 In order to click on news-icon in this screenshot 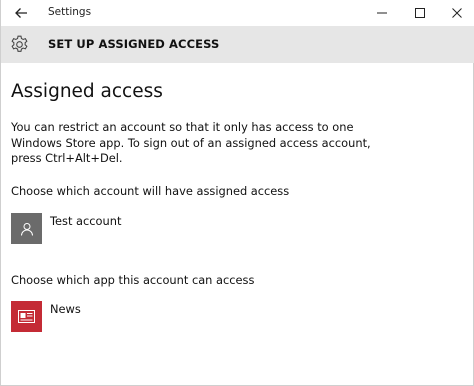, I will do `click(26, 316)`.